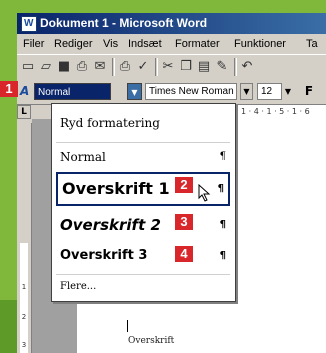 This screenshot has height=353, width=326. Describe the element at coordinates (26, 91) in the screenshot. I see `styles-pane-icon: A` at that location.